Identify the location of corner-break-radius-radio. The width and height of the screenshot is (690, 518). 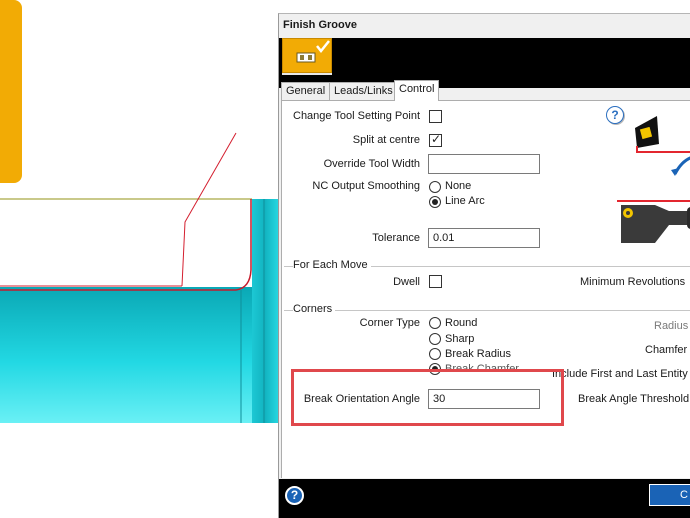
(435, 354).